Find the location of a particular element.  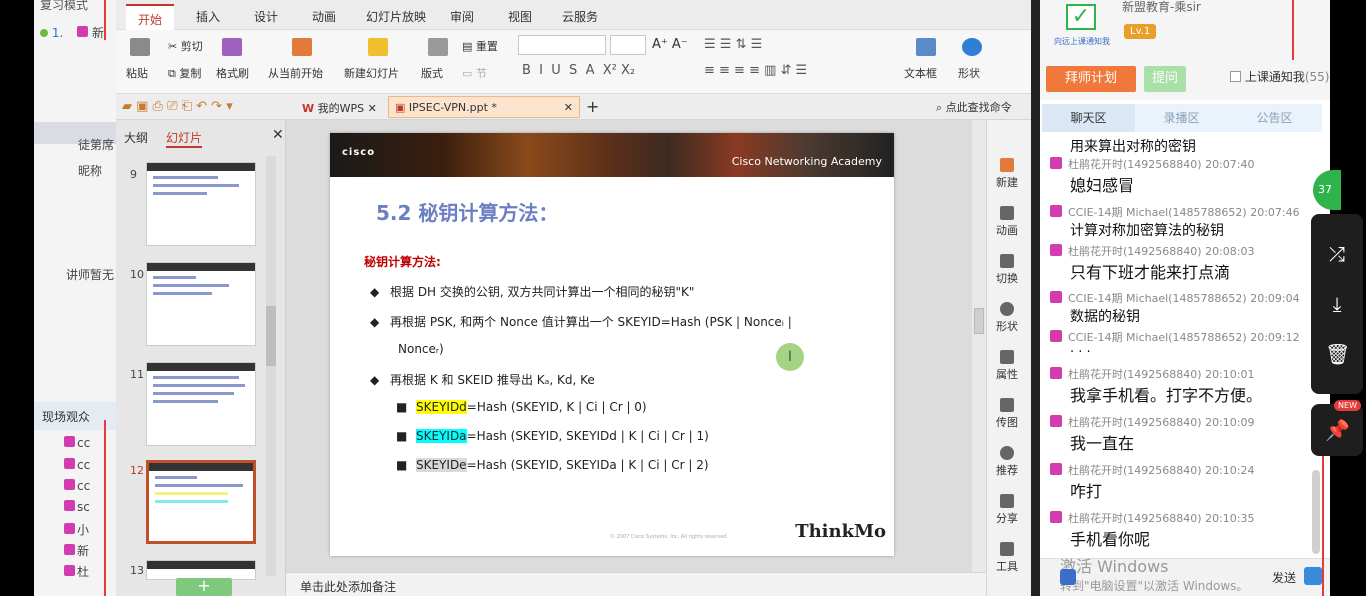

list-item: sc is located at coordinates (77, 507).